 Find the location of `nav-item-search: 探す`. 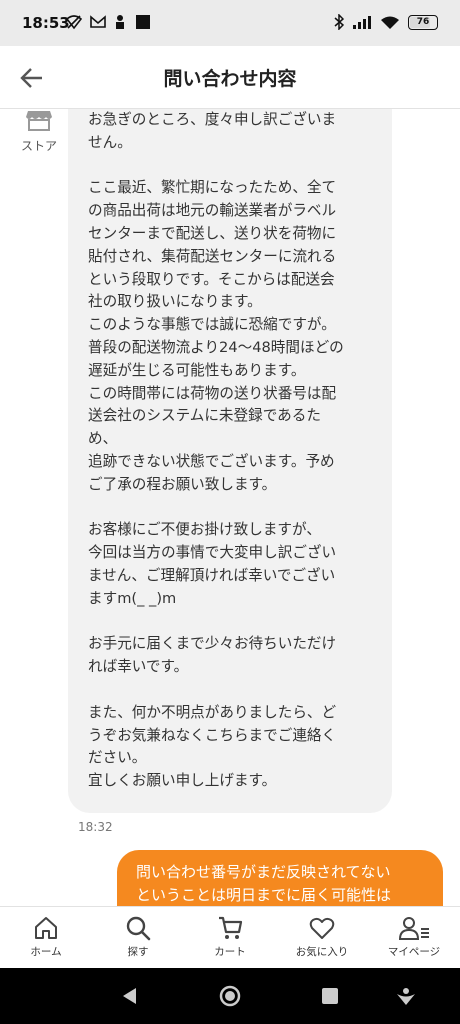

nav-item-search: 探す is located at coordinates (138, 938).